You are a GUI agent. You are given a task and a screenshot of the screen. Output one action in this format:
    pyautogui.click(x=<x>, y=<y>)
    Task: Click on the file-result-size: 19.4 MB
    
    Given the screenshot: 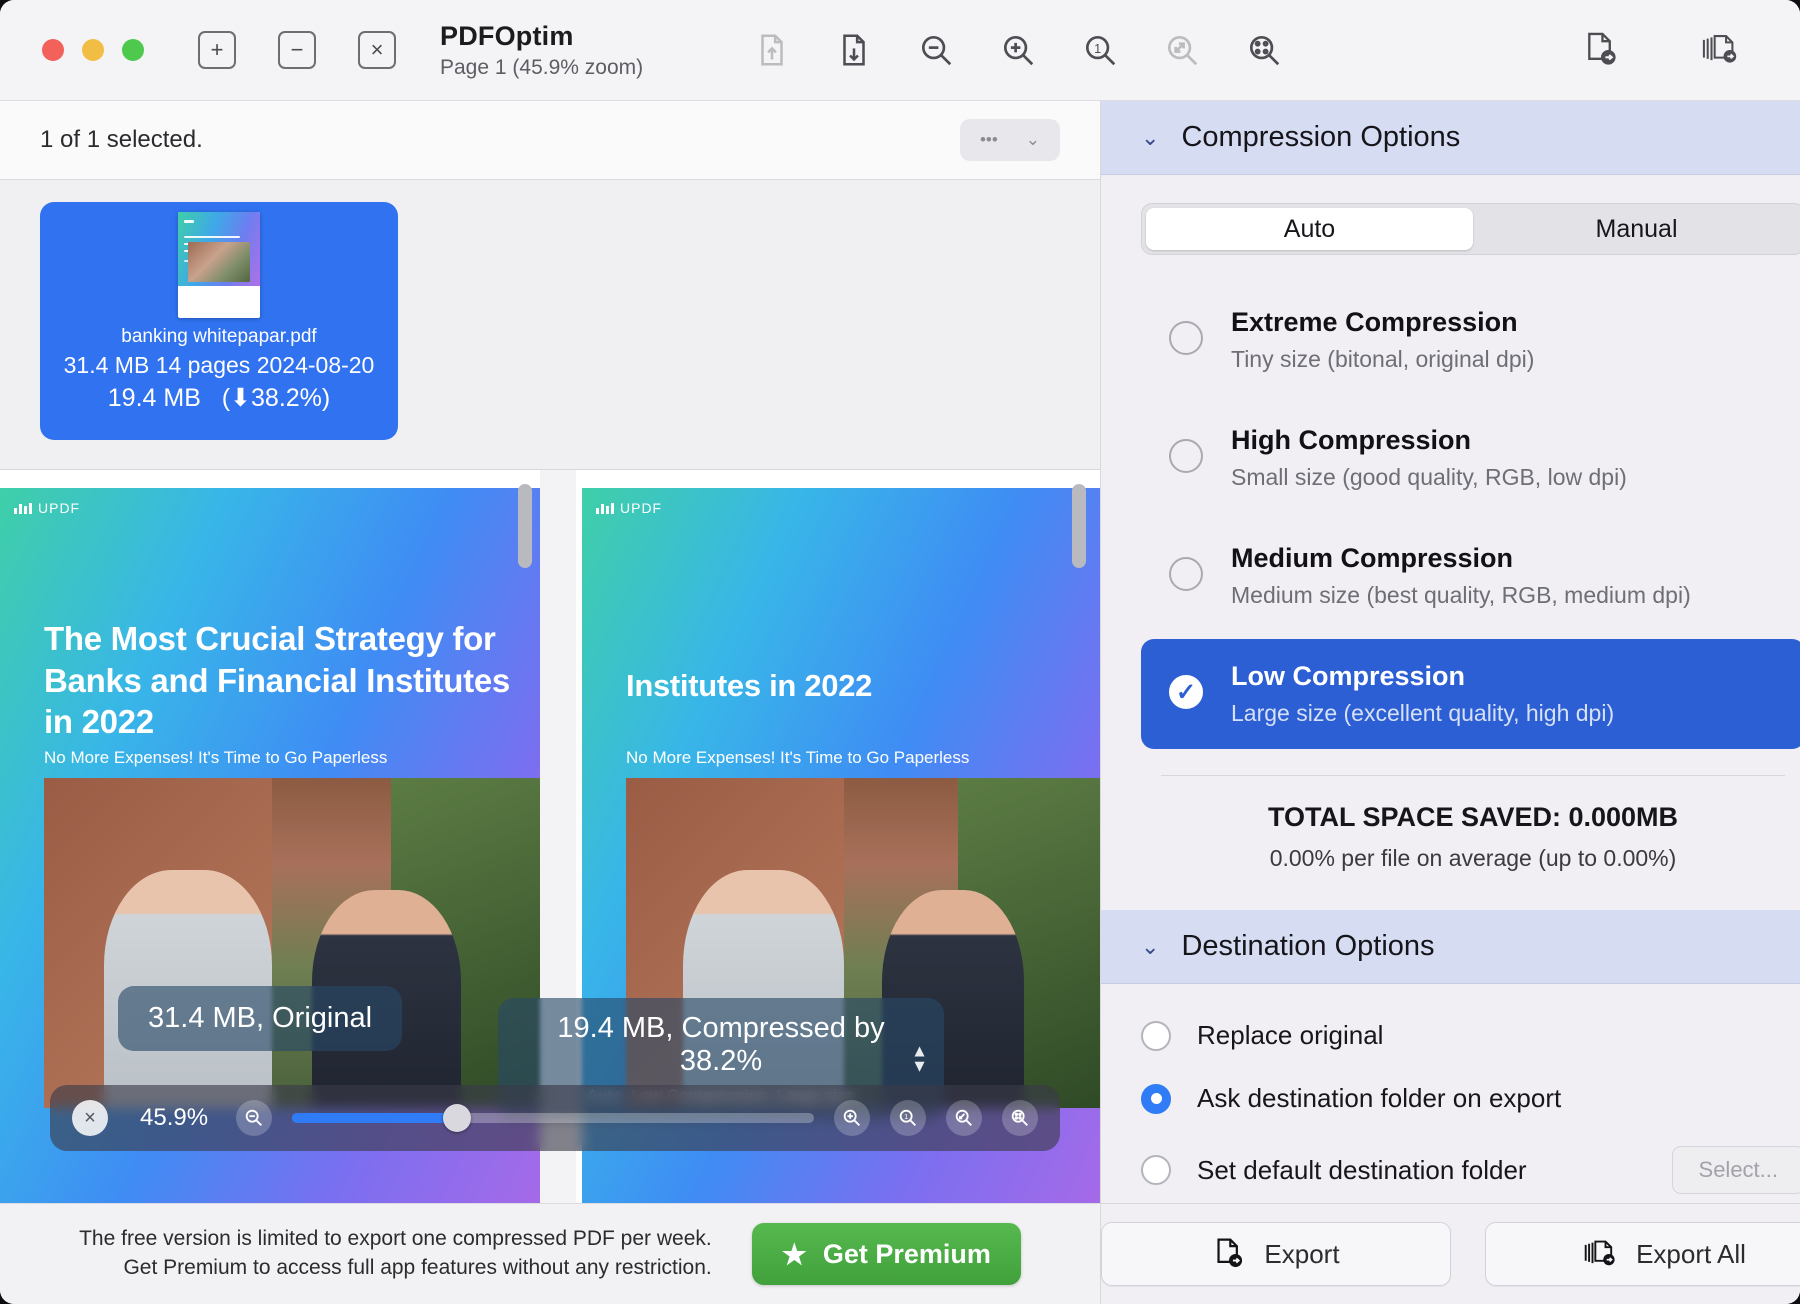 What is the action you would take?
    pyautogui.click(x=154, y=398)
    